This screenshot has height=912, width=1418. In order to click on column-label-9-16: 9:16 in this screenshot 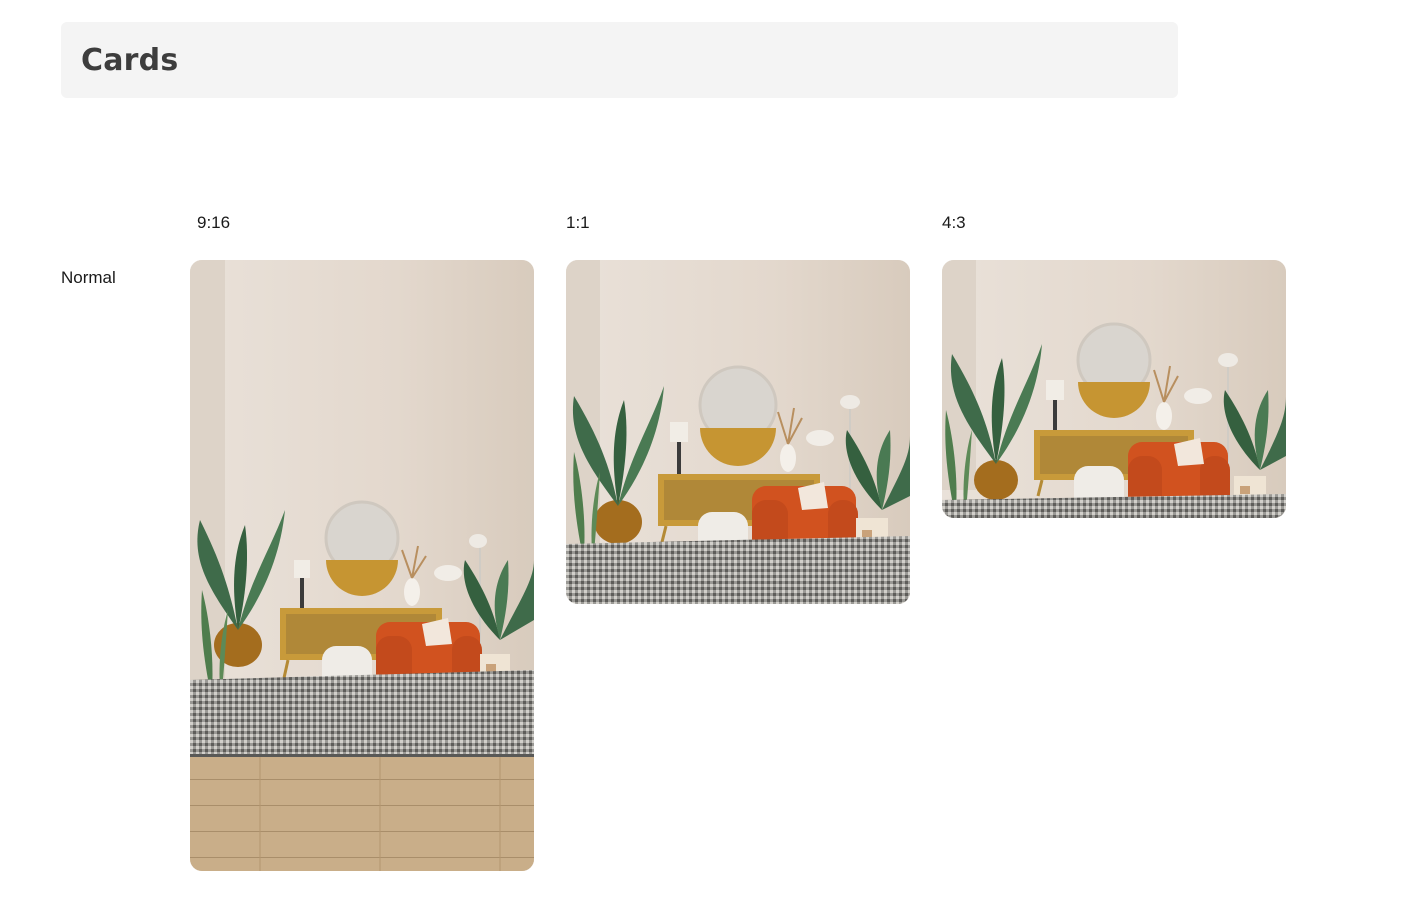, I will do `click(214, 222)`.